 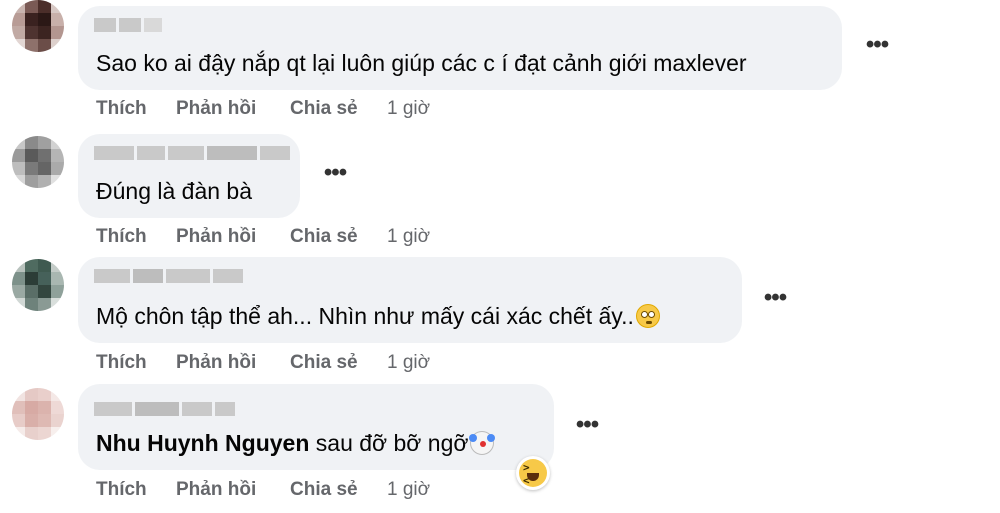 I want to click on comment-text: Đúng là đàn bà, so click(x=174, y=191).